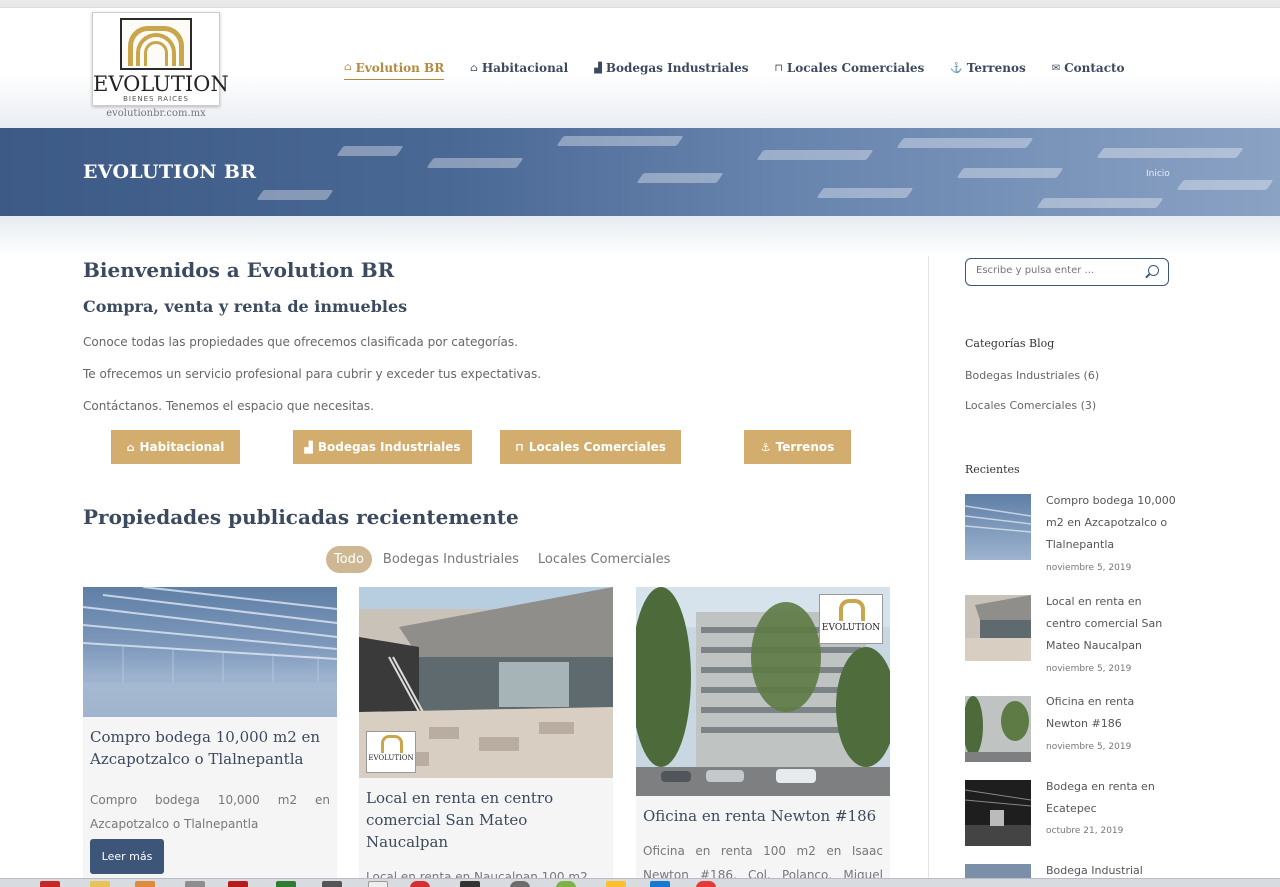 This screenshot has width=1280, height=887. I want to click on nav-label: Bodegas Industriales, so click(677, 68).